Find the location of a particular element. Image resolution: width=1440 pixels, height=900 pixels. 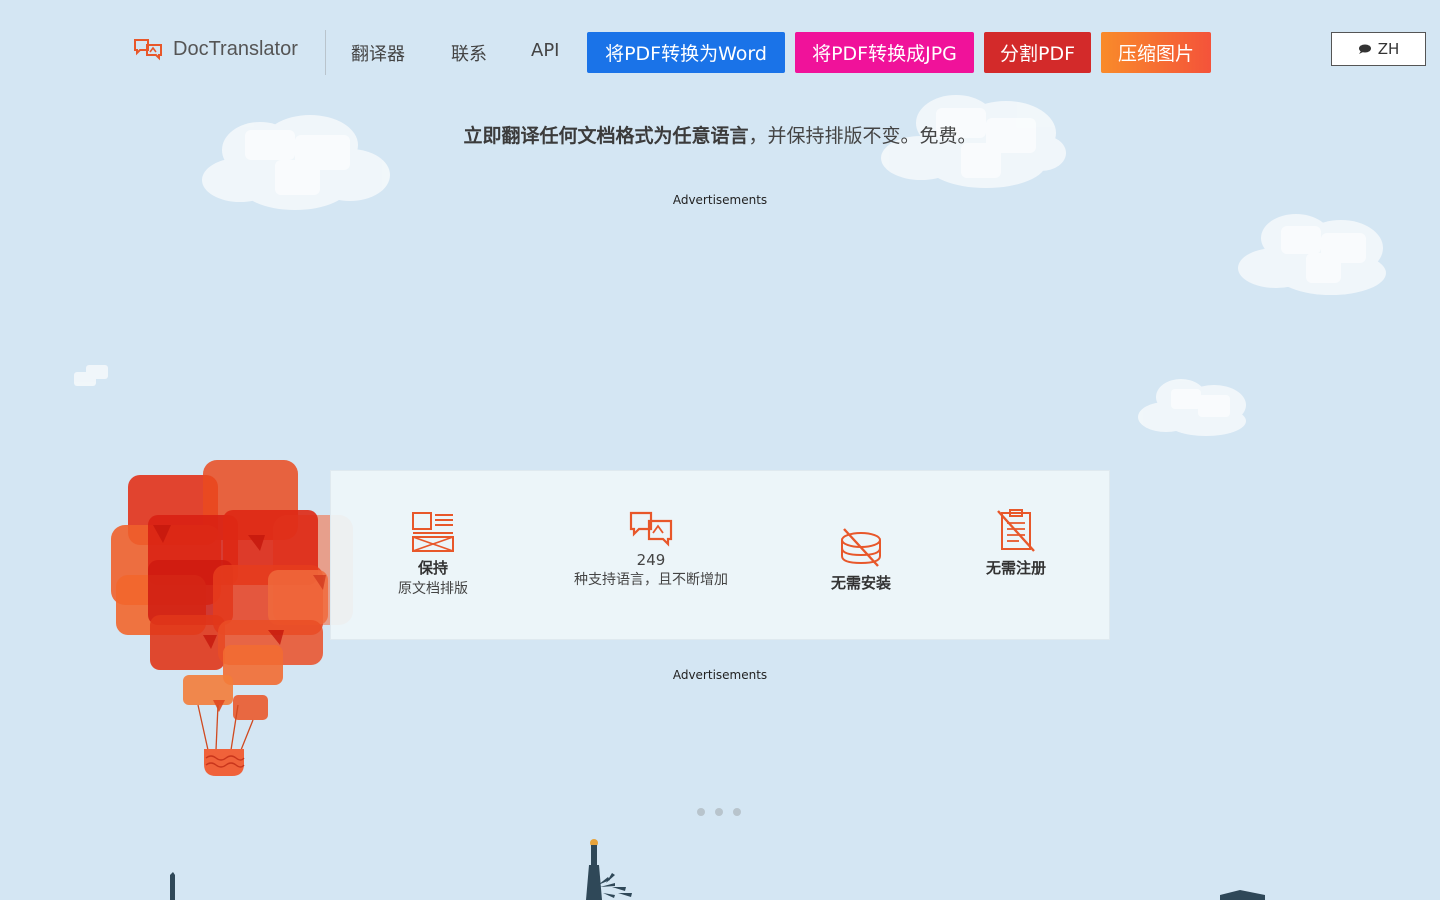

nav-contact: 联系 is located at coordinates (469, 53).